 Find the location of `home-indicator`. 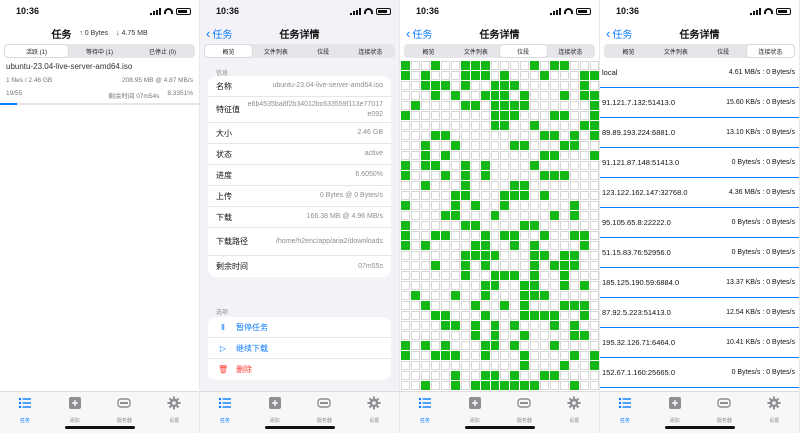

home-indicator is located at coordinates (700, 427).